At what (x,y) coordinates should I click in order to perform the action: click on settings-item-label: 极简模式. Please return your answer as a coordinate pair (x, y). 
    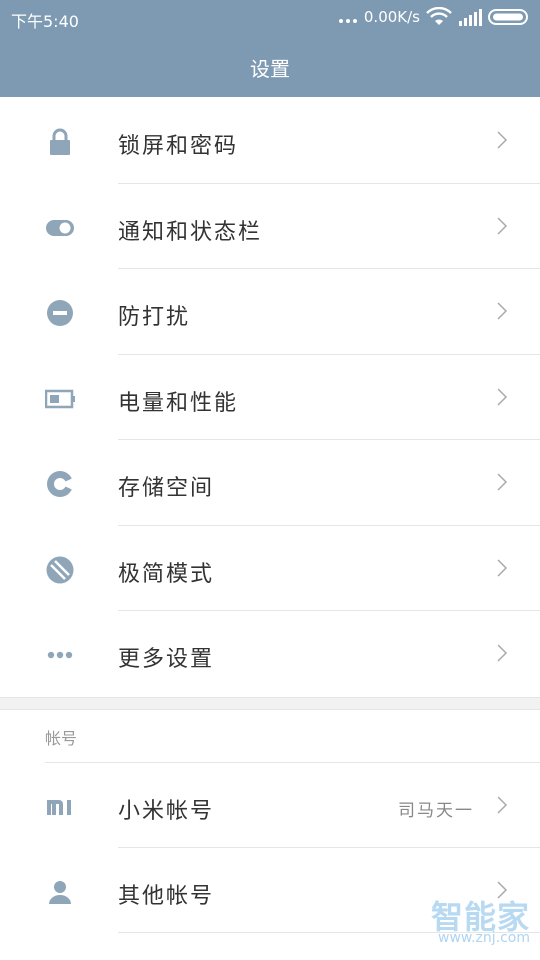
    Looking at the image, I should click on (166, 574).